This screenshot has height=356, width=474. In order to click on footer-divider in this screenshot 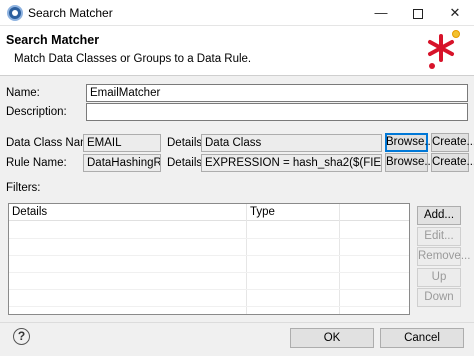, I will do `click(237, 322)`.